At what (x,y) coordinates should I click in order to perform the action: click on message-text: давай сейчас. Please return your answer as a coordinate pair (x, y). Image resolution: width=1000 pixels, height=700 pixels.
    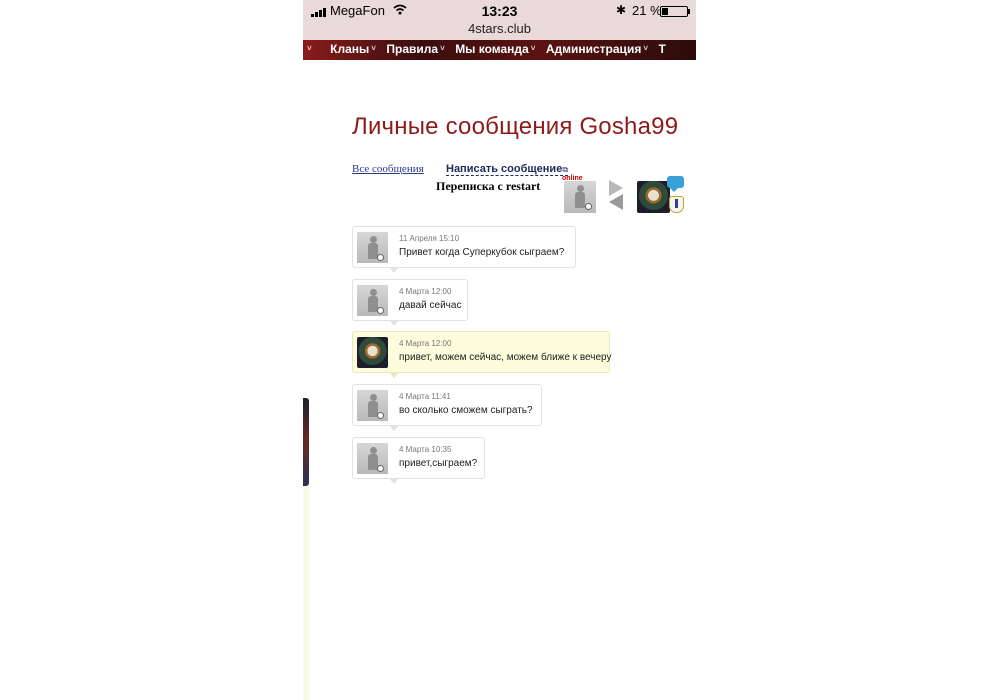
    Looking at the image, I should click on (430, 305).